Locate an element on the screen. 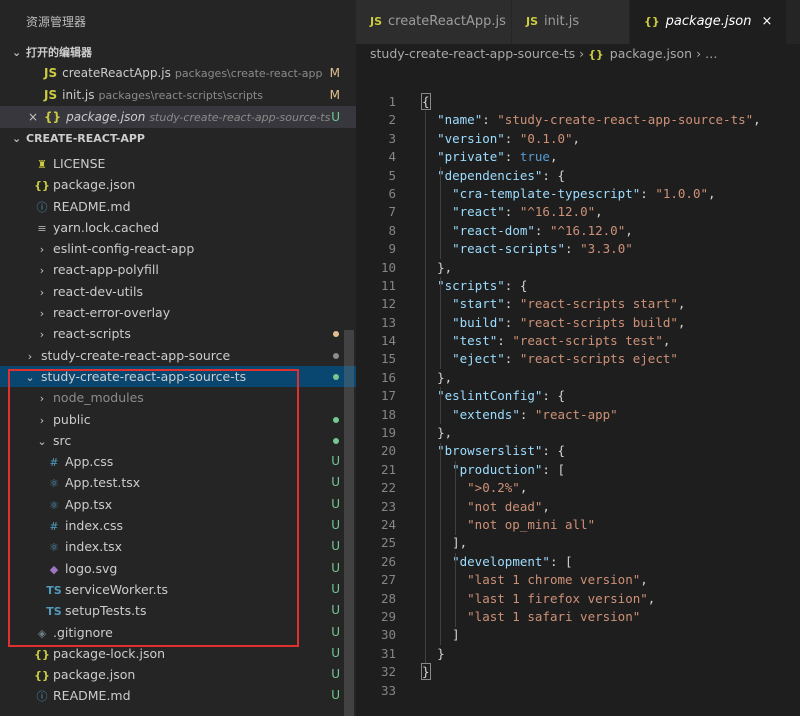 The width and height of the screenshot is (800, 716). line-number: 21 is located at coordinates (388, 469).